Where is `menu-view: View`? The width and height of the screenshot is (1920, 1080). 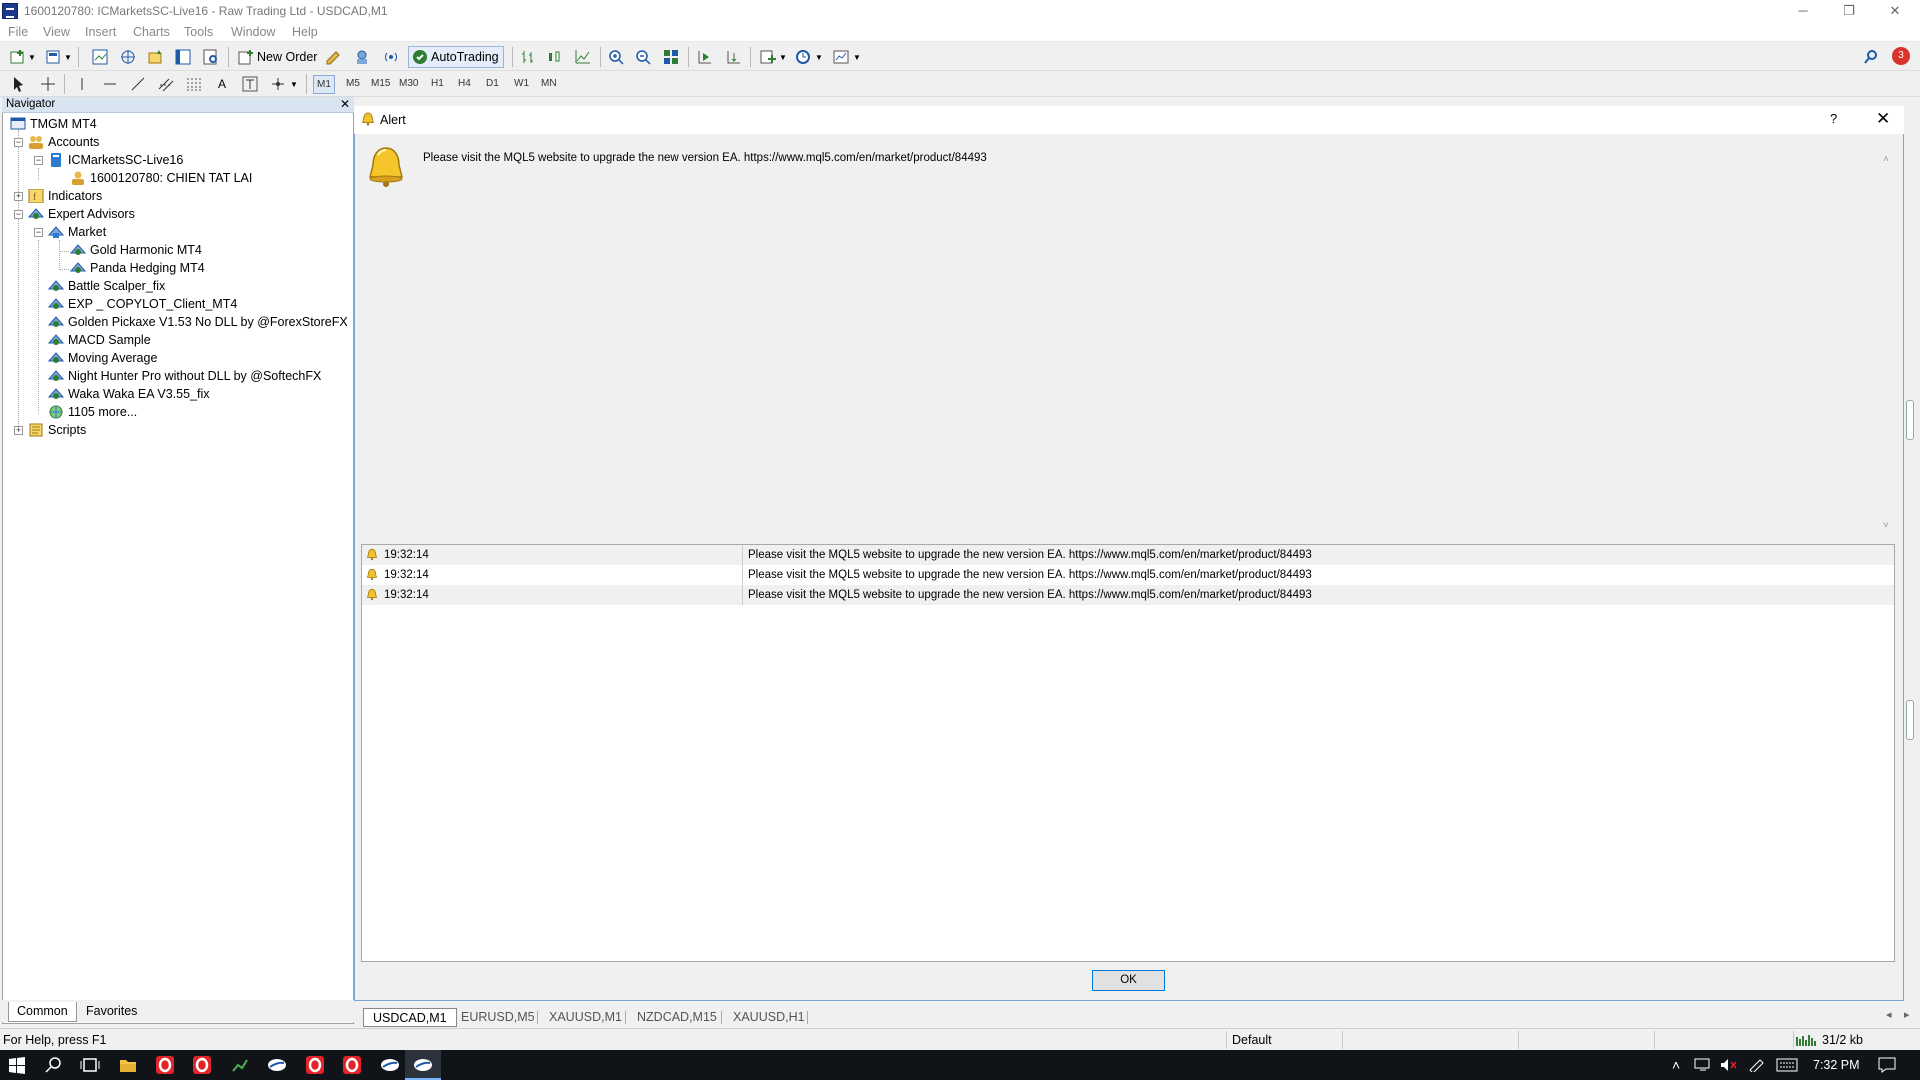
menu-view: View is located at coordinates (56, 32).